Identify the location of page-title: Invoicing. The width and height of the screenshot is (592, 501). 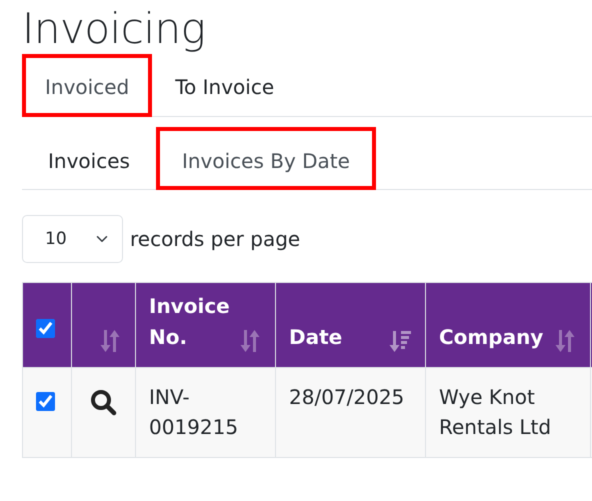
(114, 29).